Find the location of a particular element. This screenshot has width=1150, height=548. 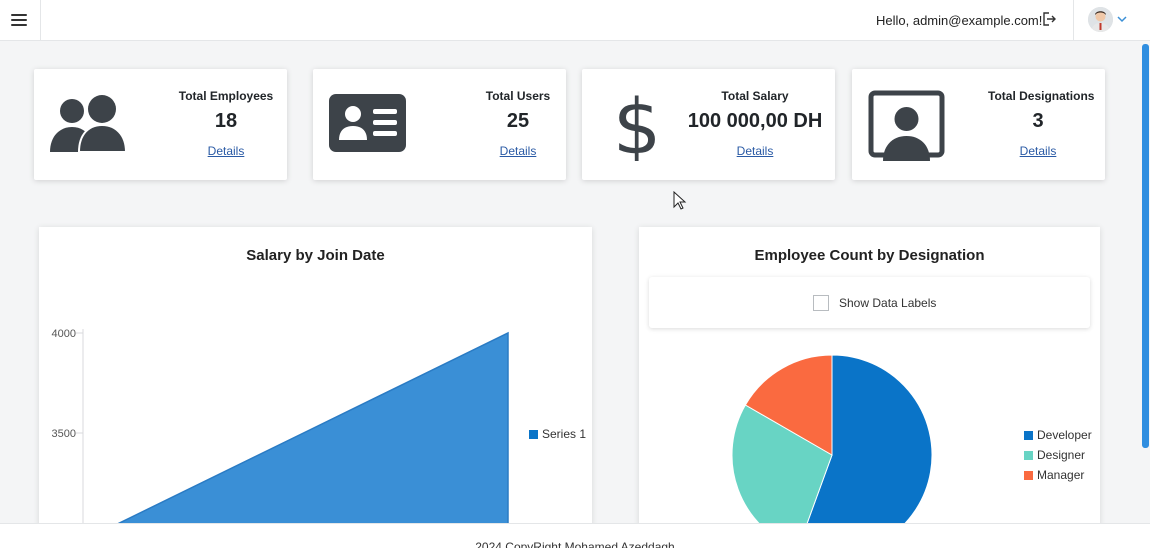

dollar-icon: $ is located at coordinates (637, 125).